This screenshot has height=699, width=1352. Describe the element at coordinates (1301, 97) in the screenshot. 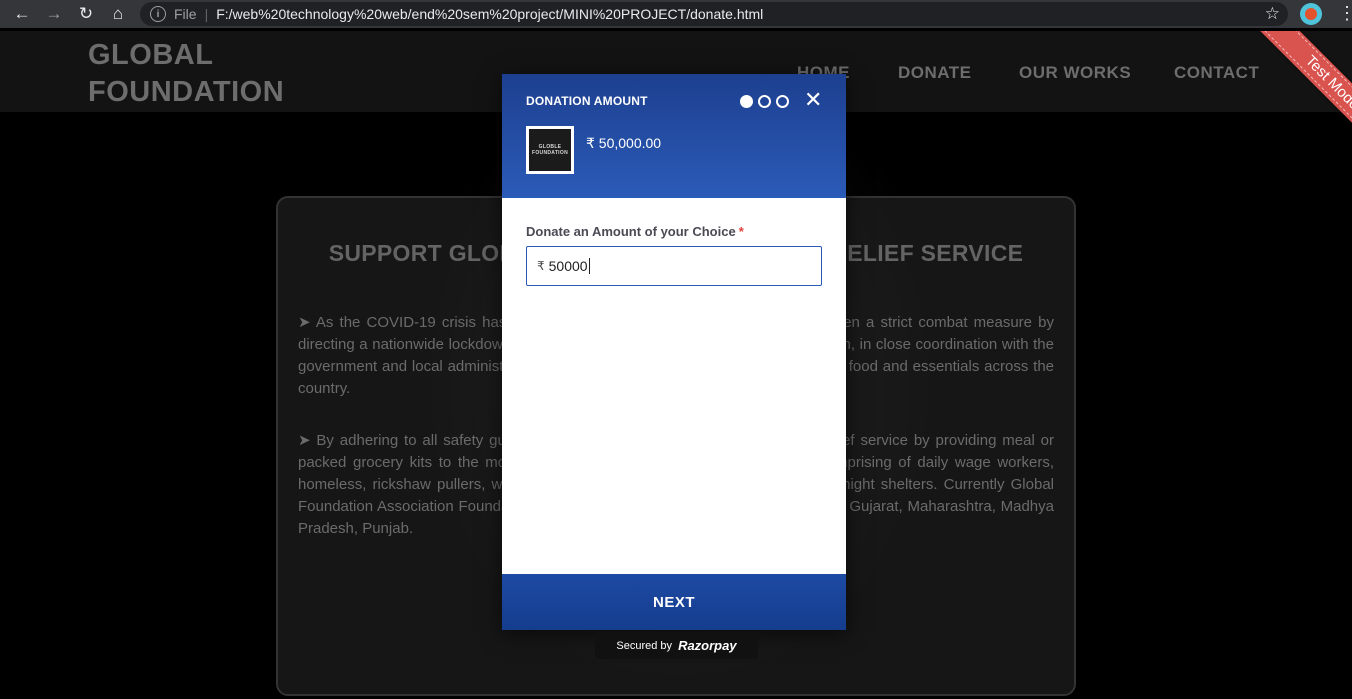

I see `ribbon-label: Test Mode` at that location.